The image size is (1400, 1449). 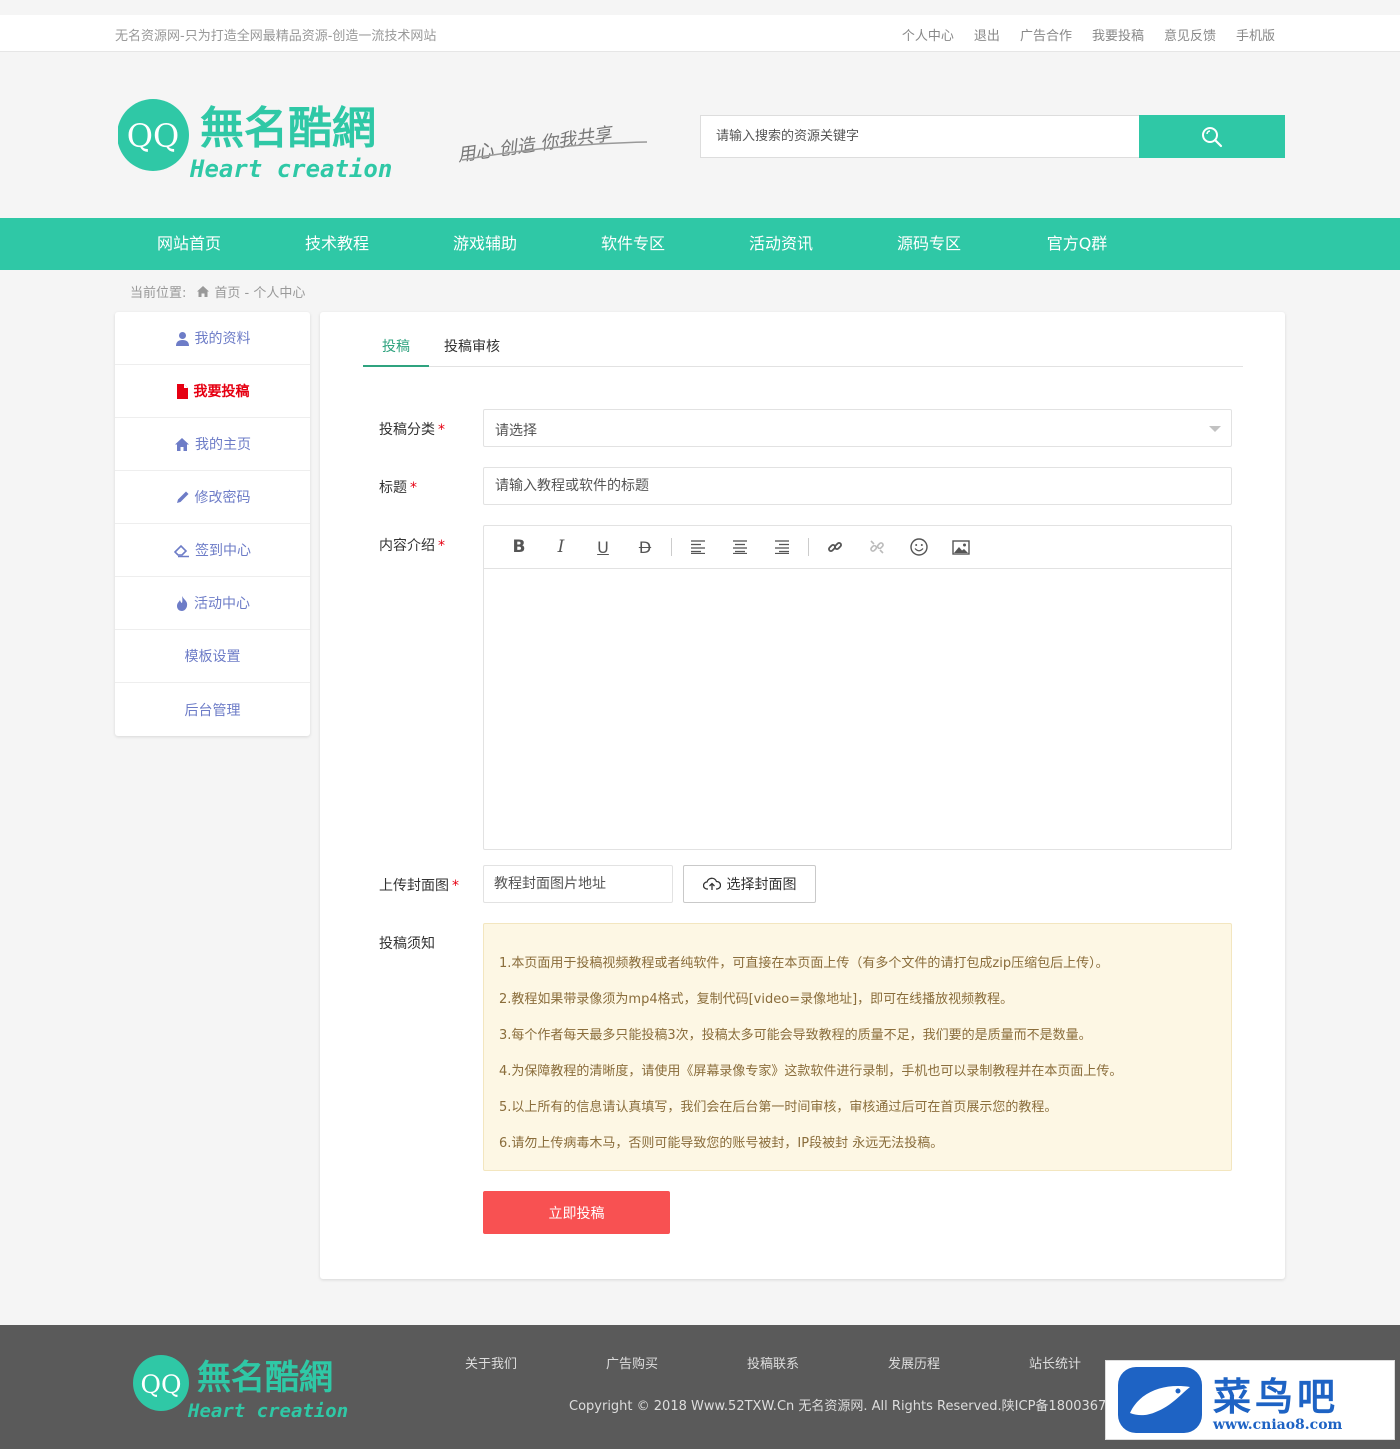 I want to click on category-value: 请选择, so click(x=516, y=431).